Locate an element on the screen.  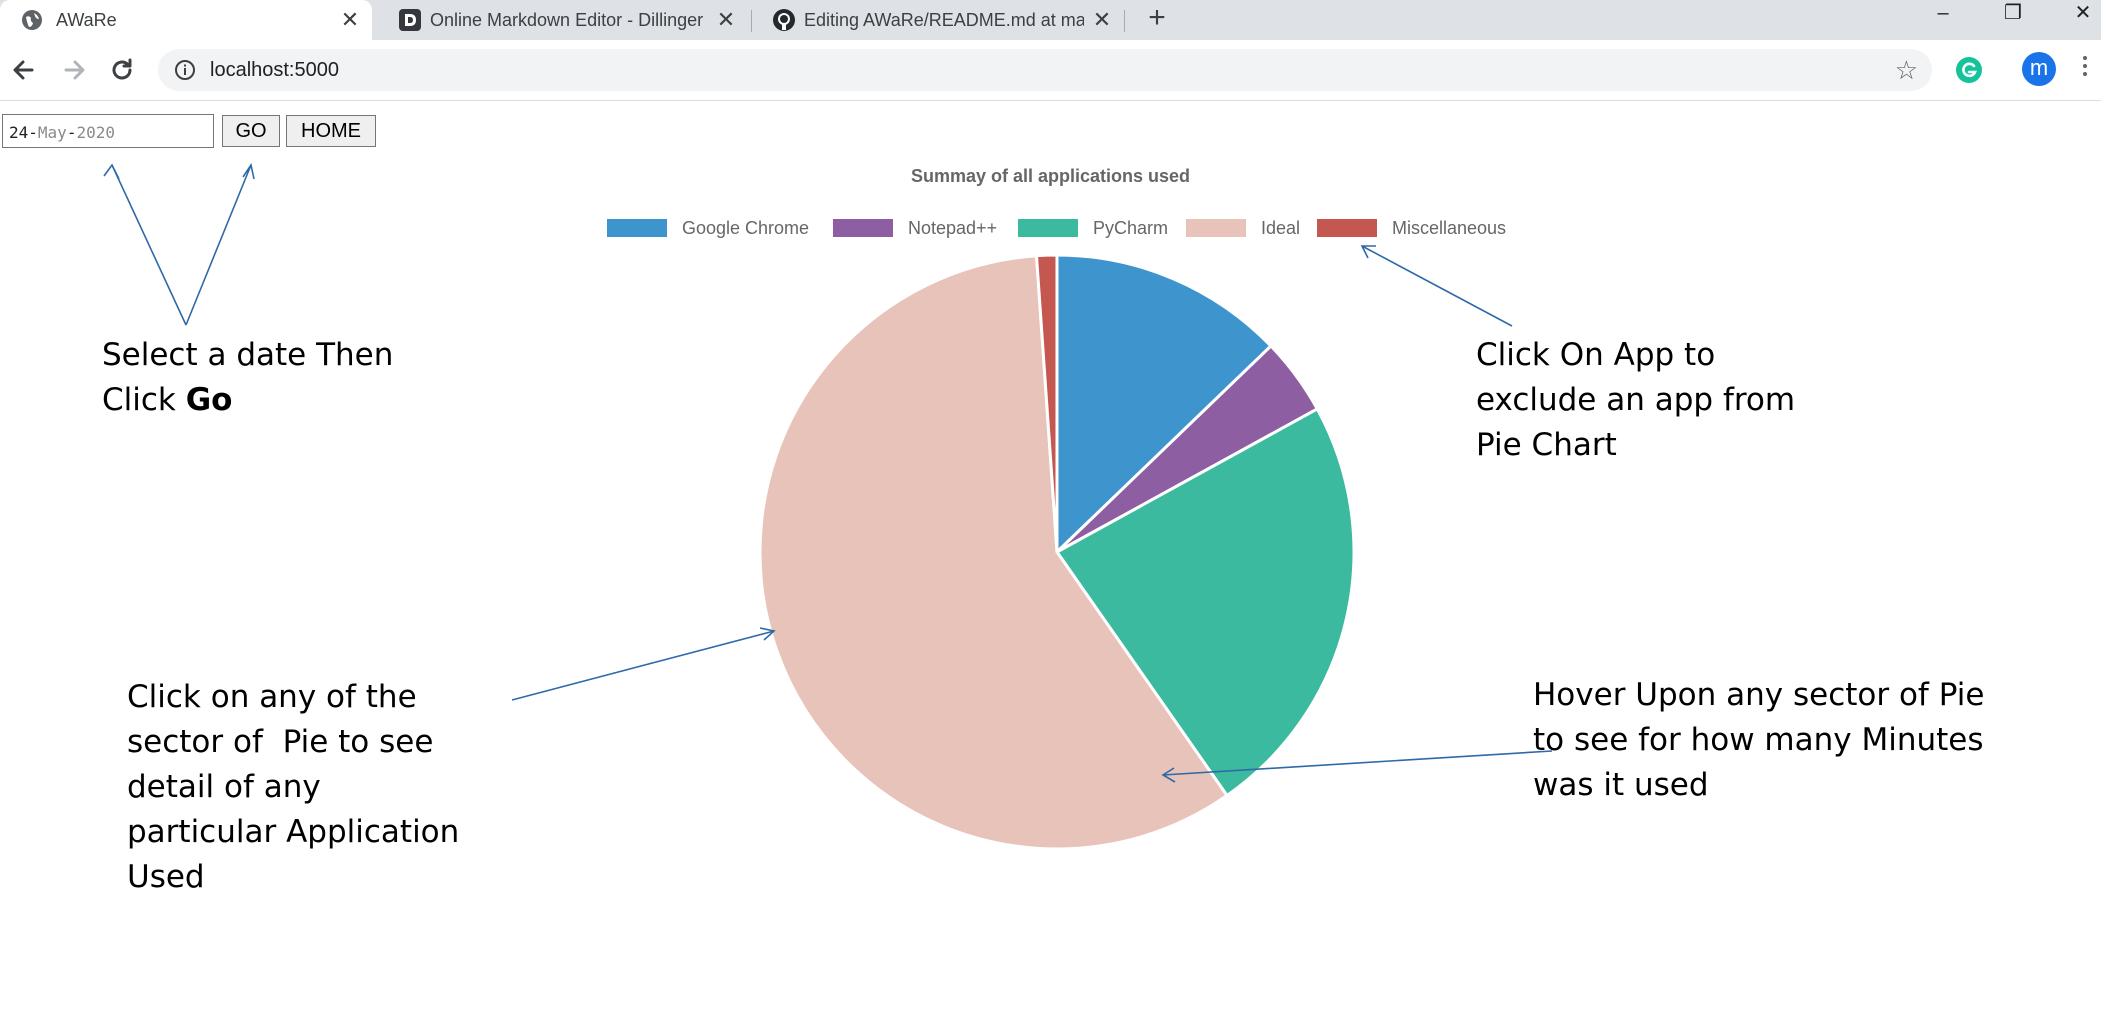
annotation-line: exclude an app from is located at coordinates (1636, 400).